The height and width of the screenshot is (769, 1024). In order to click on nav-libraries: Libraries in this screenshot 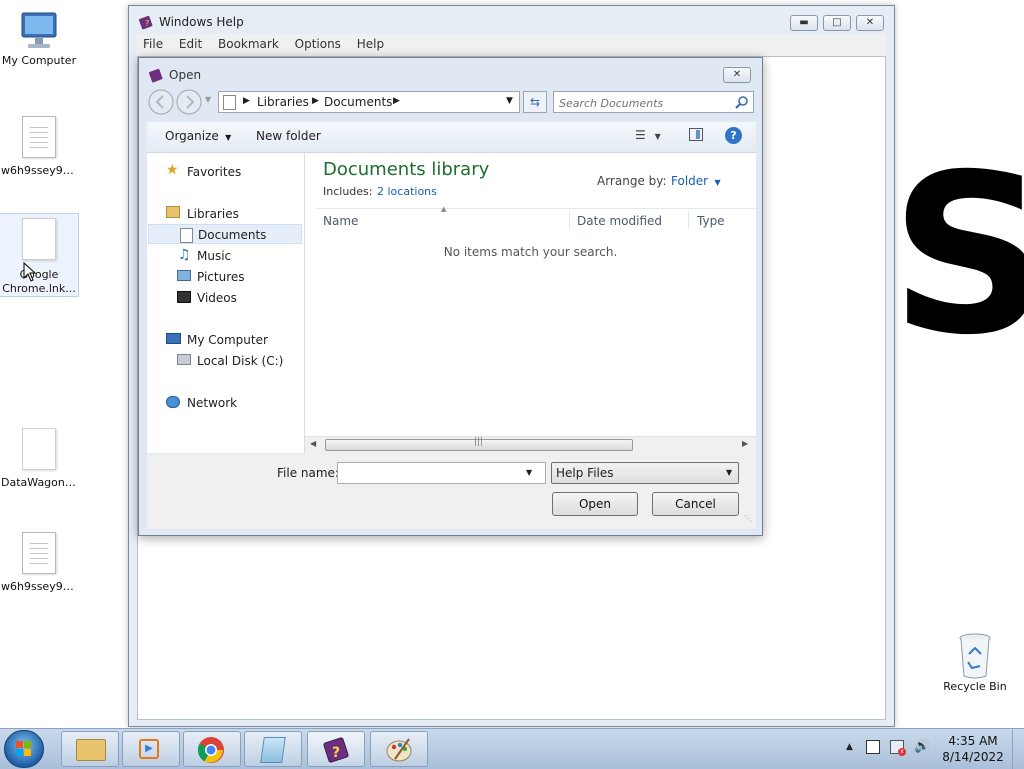, I will do `click(213, 214)`.